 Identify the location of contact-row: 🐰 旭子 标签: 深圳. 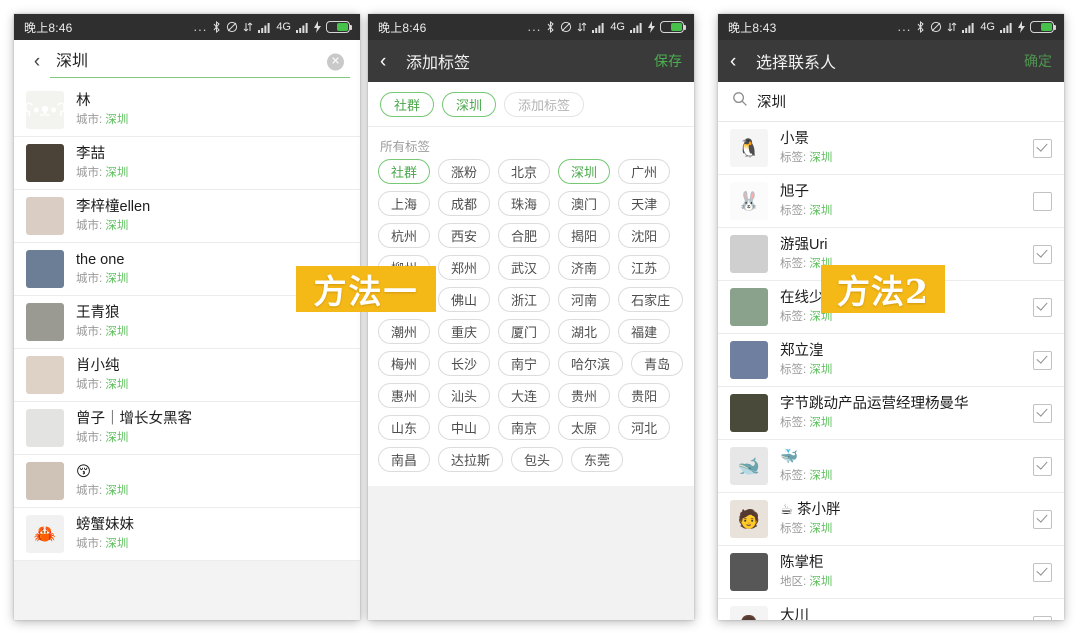
(891, 201).